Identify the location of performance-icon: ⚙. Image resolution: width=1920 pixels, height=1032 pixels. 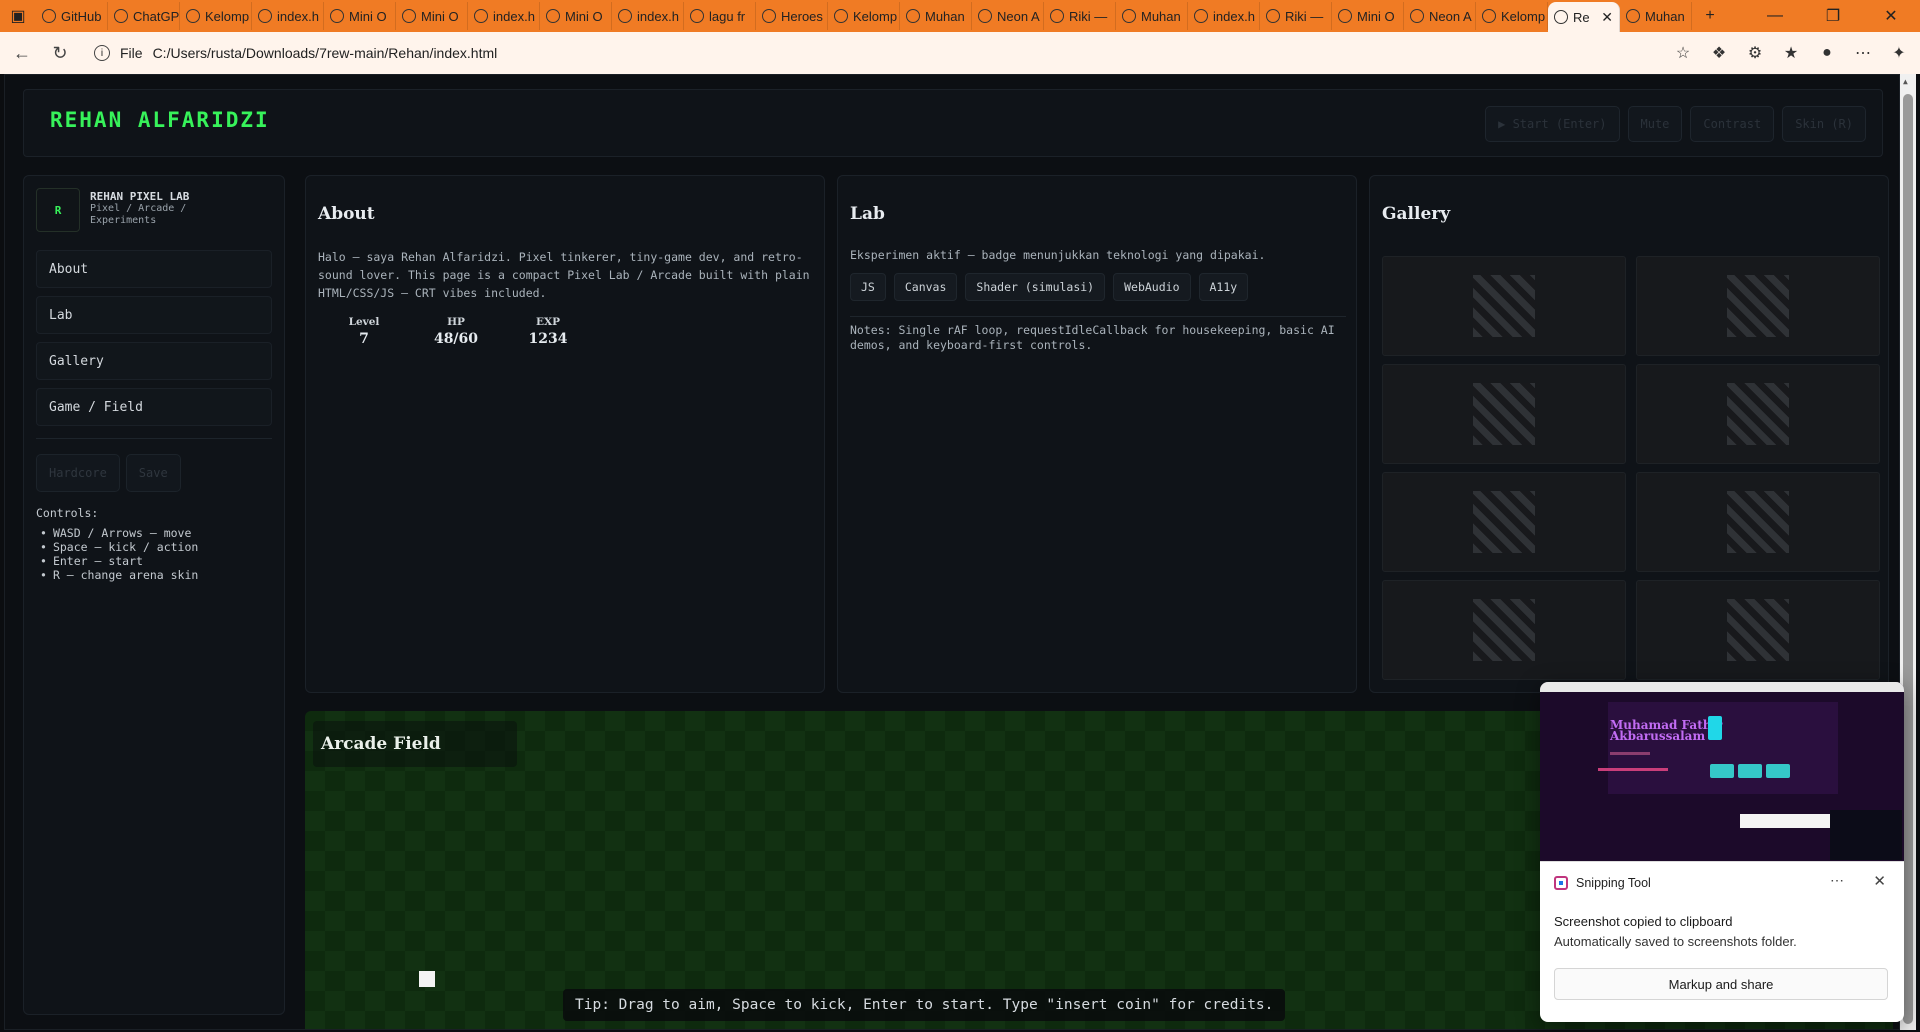
(1755, 53).